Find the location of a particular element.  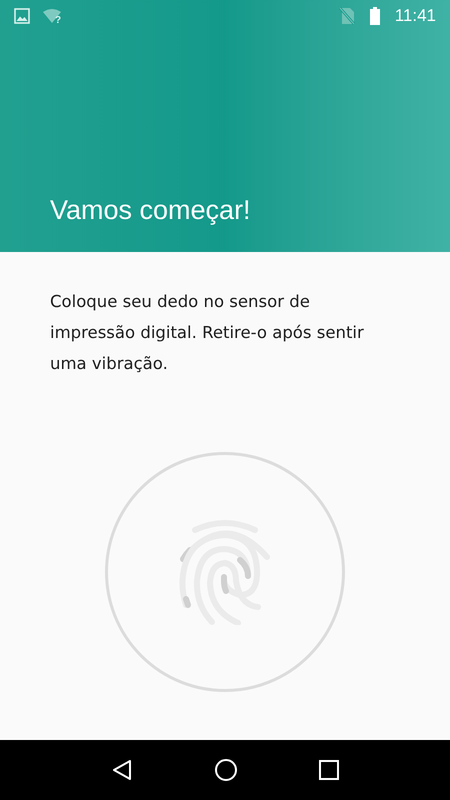

instructions-text: Coloque seu dedo no sensor de impressão digital. Retire-o após sentir uma vibração. is located at coordinates (207, 333).